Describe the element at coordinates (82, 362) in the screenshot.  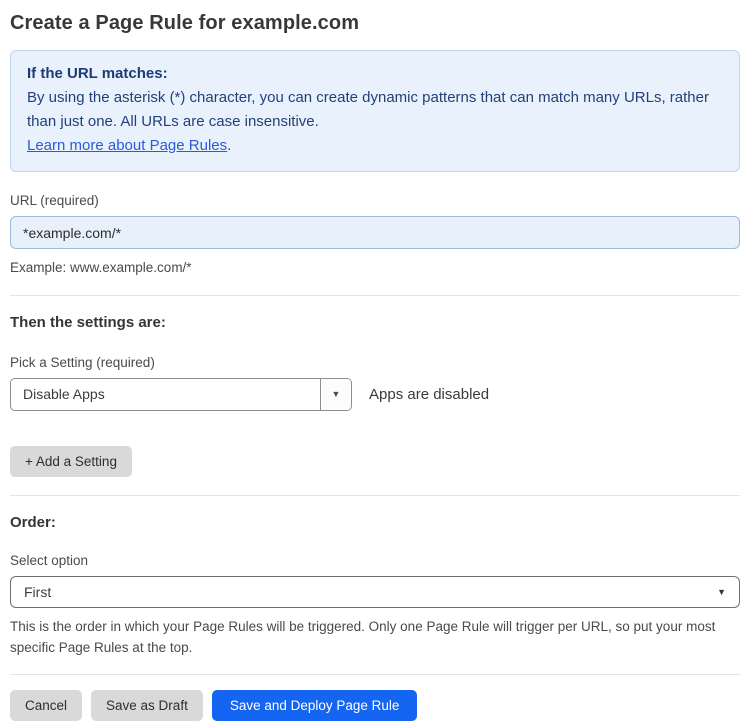
I see `pick-setting-label: Pick a Setting (required)` at that location.